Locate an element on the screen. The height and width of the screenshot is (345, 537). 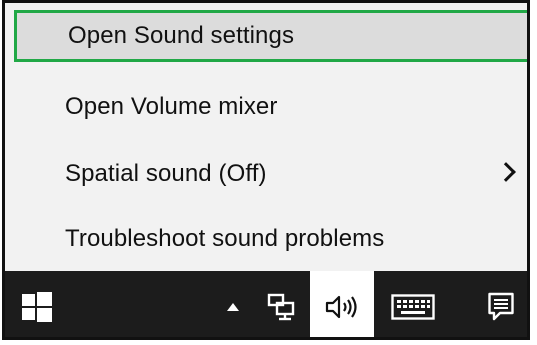
menu-item-label: Troubleshoot sound problems is located at coordinates (225, 238).